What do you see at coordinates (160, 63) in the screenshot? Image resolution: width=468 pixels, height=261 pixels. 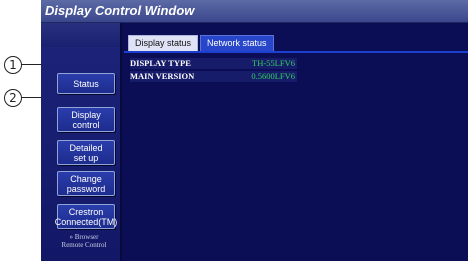 I see `display-type-label: DISPLAY TYPE` at bounding box center [160, 63].